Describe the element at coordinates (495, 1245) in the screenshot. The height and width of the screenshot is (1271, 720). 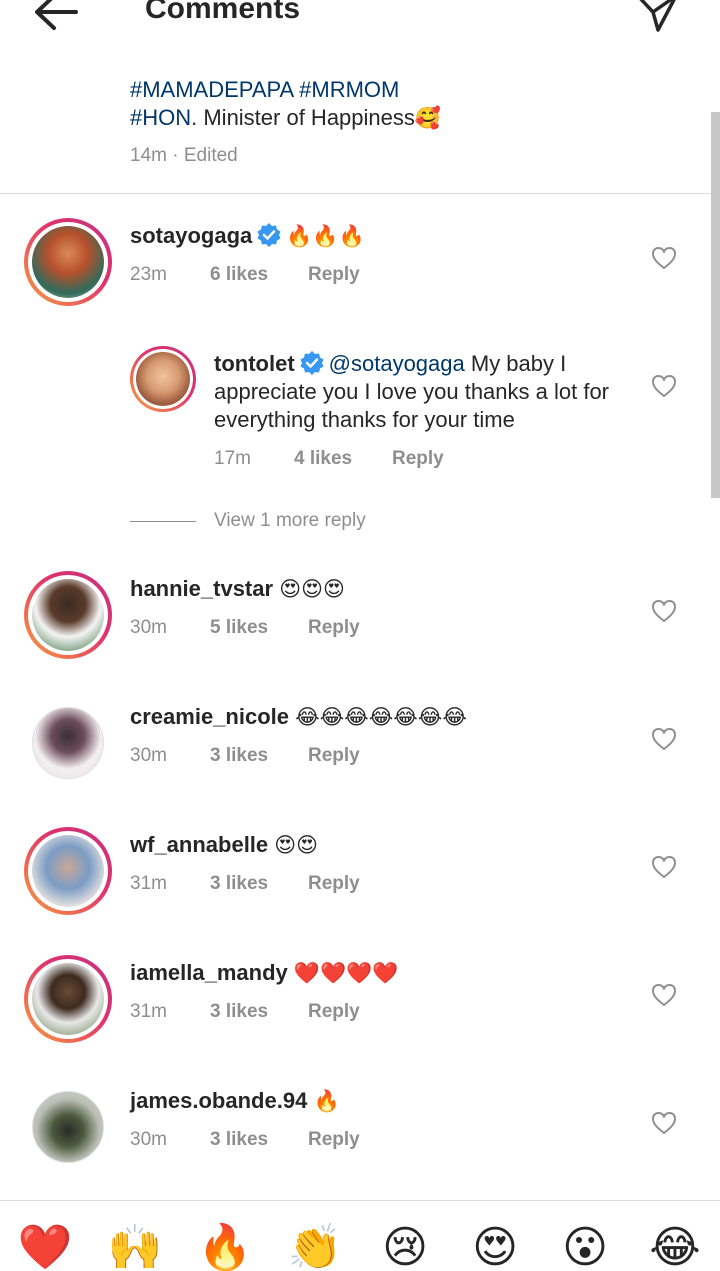
I see `reaction-heart-eyes-button: 😍` at that location.